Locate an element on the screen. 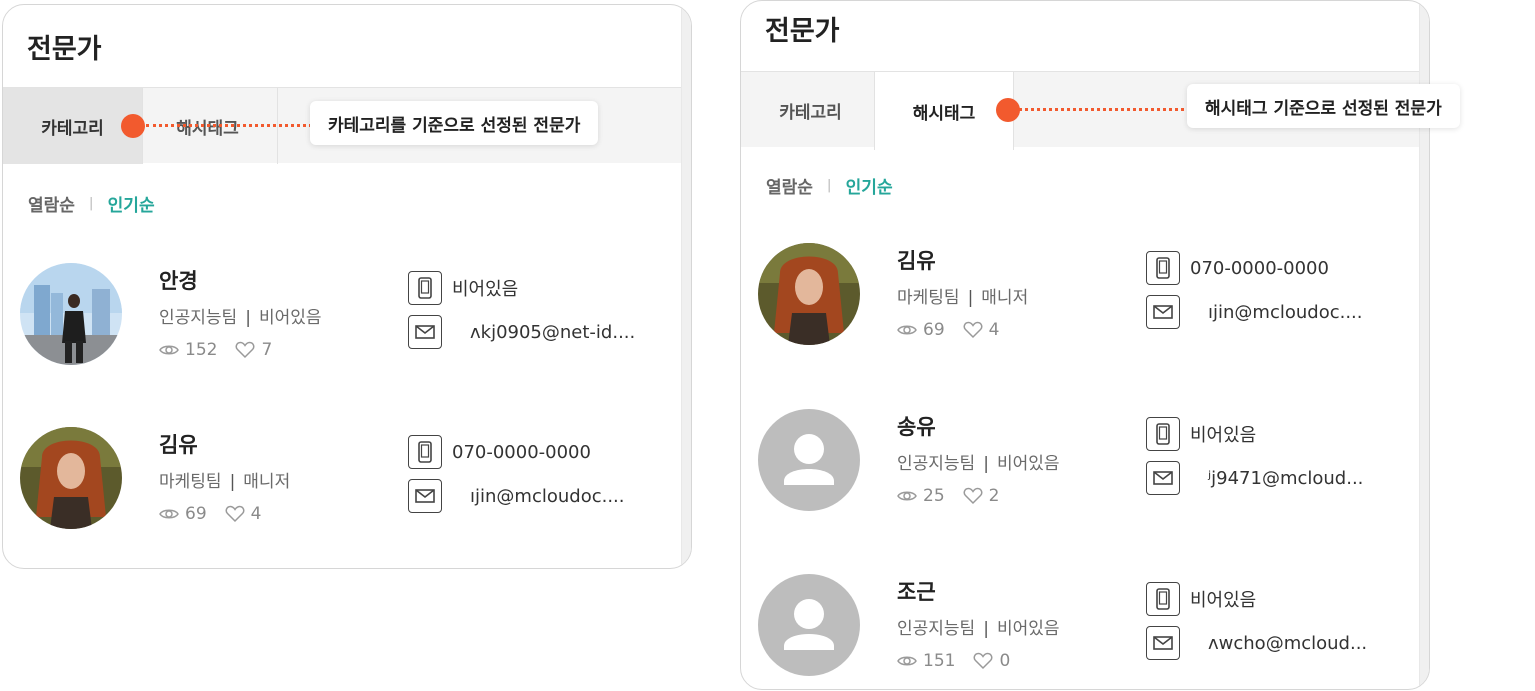  tab-hashtag: 해시태그 is located at coordinates (944, 111).